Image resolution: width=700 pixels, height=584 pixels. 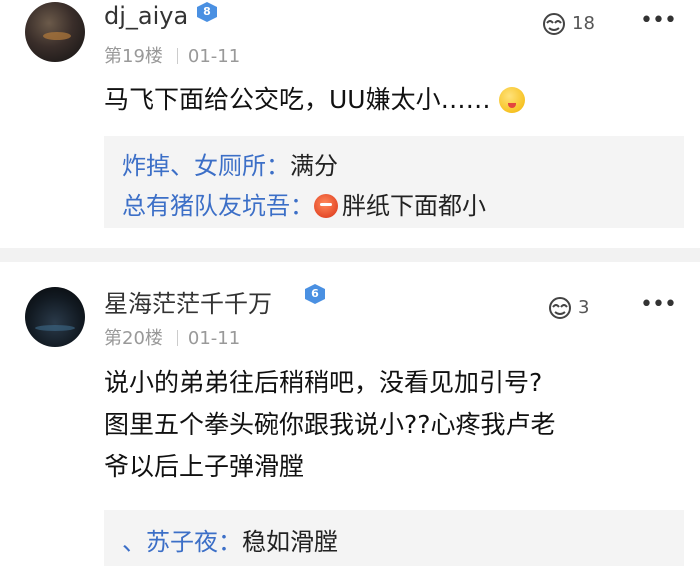 What do you see at coordinates (182, 542) in the screenshot?
I see `reply-author: 、苏子夜：` at bounding box center [182, 542].